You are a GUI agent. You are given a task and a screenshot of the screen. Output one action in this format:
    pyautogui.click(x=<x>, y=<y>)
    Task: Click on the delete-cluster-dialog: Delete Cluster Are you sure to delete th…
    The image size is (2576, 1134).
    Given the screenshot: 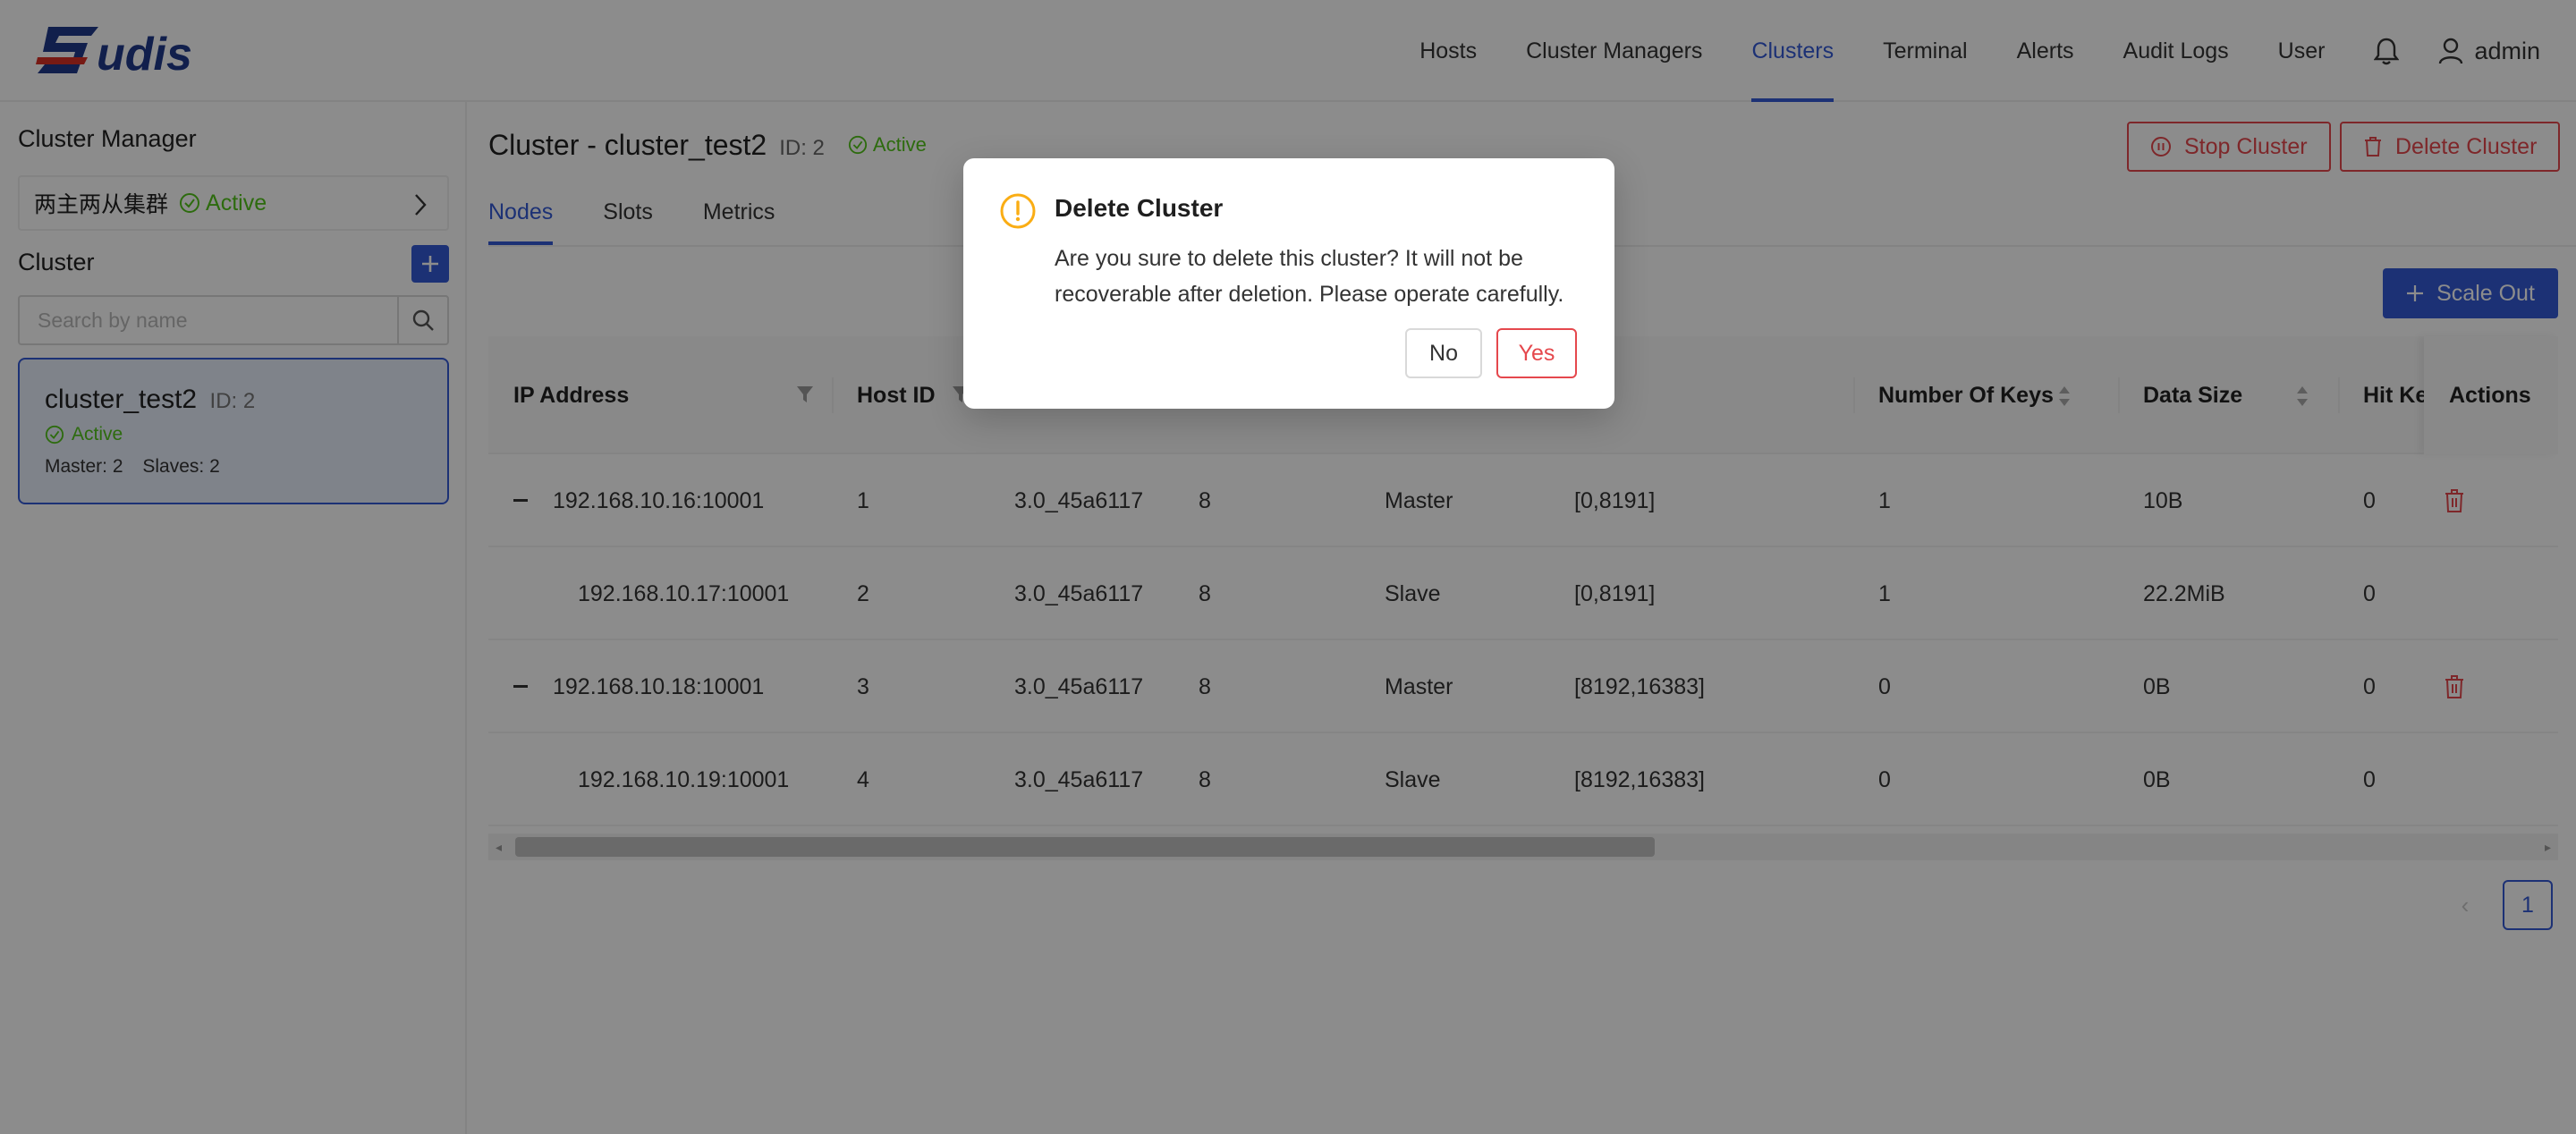 What is the action you would take?
    pyautogui.click(x=1288, y=283)
    